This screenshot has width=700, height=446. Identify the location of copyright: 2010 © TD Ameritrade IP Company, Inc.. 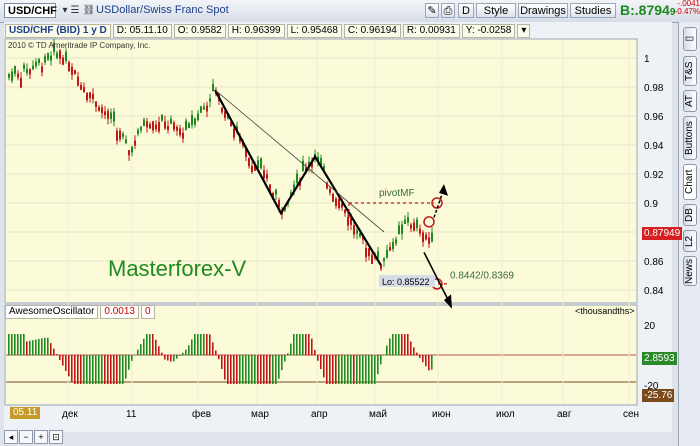
(79, 45).